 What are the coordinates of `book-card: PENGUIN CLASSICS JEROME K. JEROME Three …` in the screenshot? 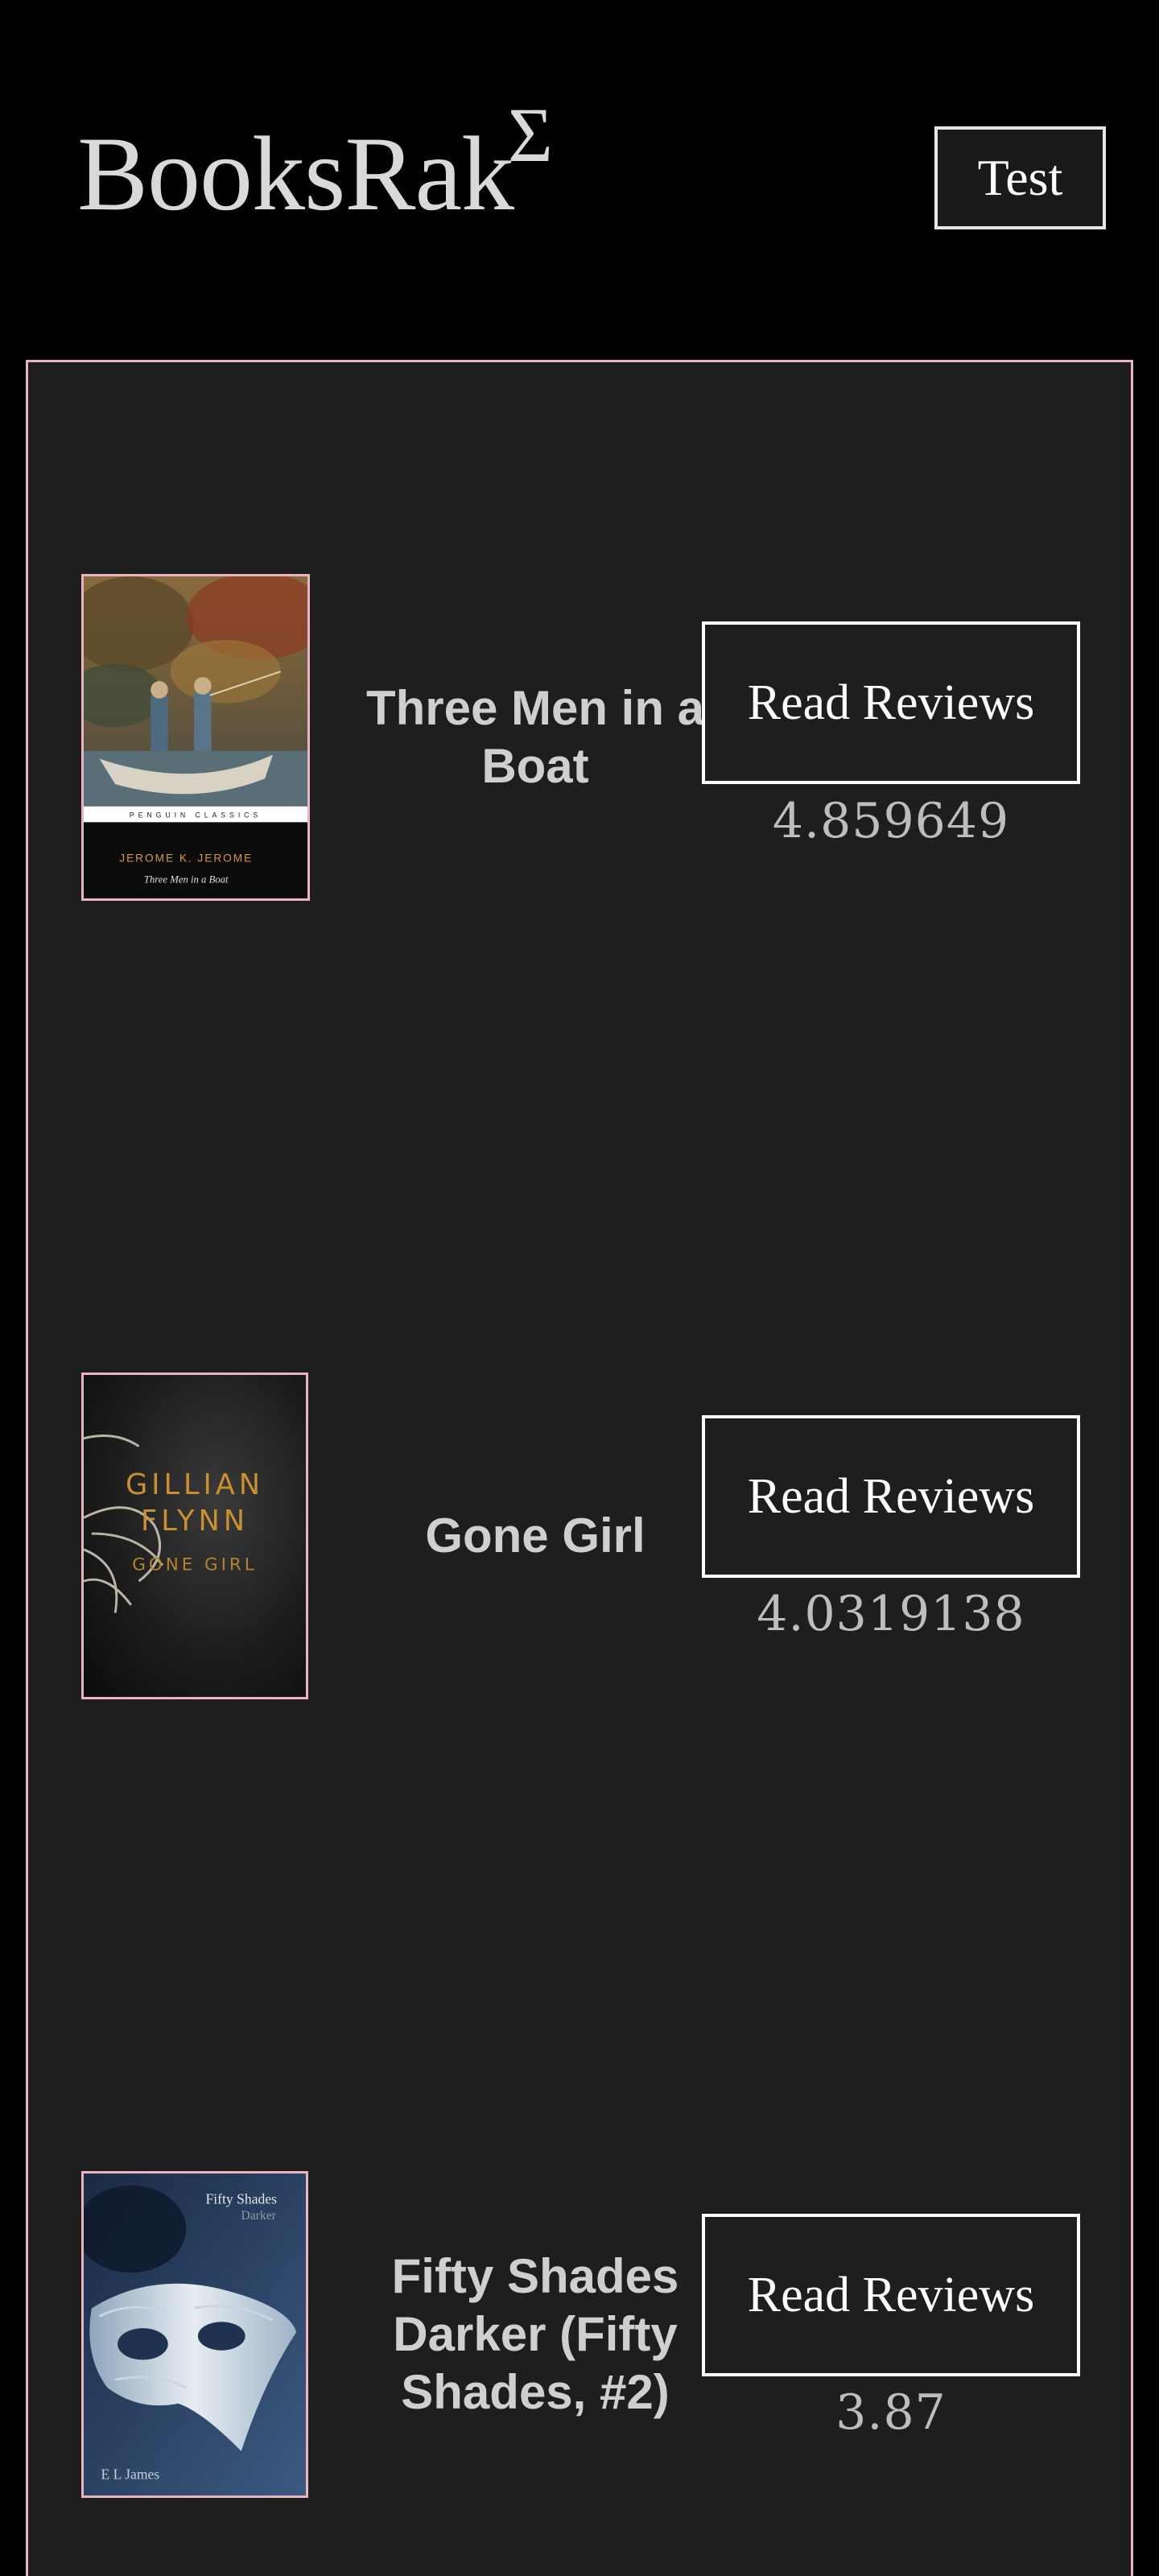 It's located at (579, 739).